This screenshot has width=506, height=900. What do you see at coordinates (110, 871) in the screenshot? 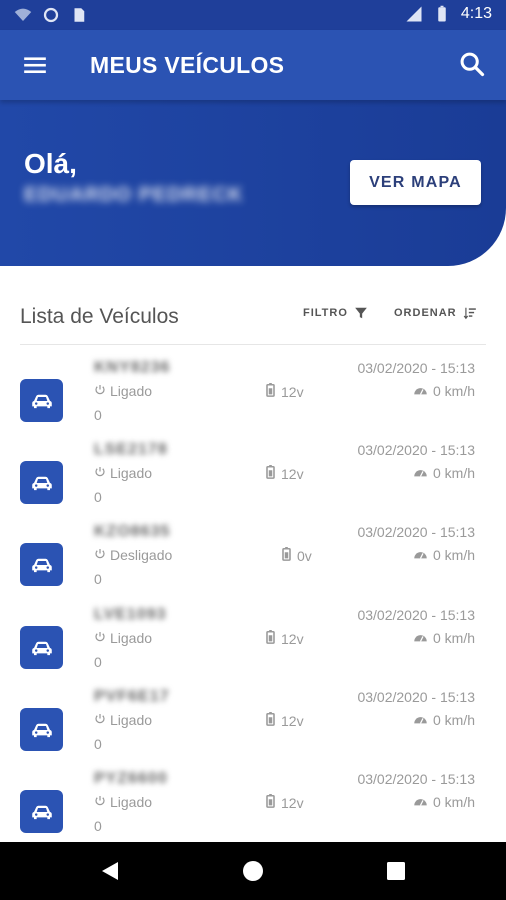
I see `back-icon` at bounding box center [110, 871].